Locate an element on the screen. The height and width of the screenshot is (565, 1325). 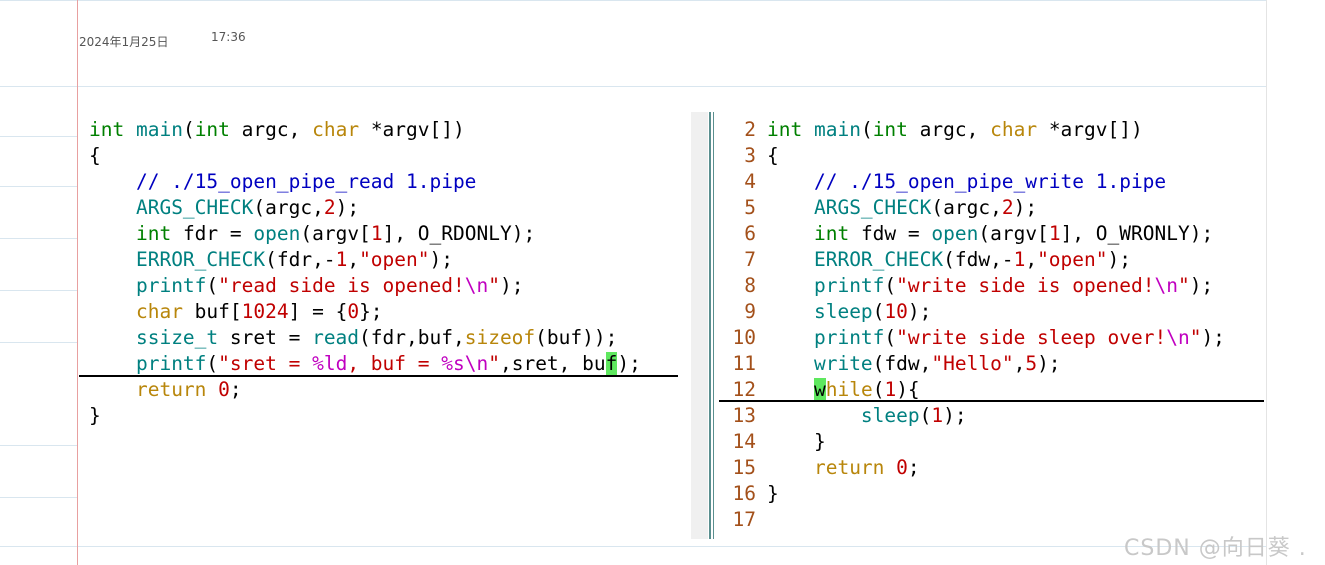
code-token: "open" is located at coordinates (394, 259).